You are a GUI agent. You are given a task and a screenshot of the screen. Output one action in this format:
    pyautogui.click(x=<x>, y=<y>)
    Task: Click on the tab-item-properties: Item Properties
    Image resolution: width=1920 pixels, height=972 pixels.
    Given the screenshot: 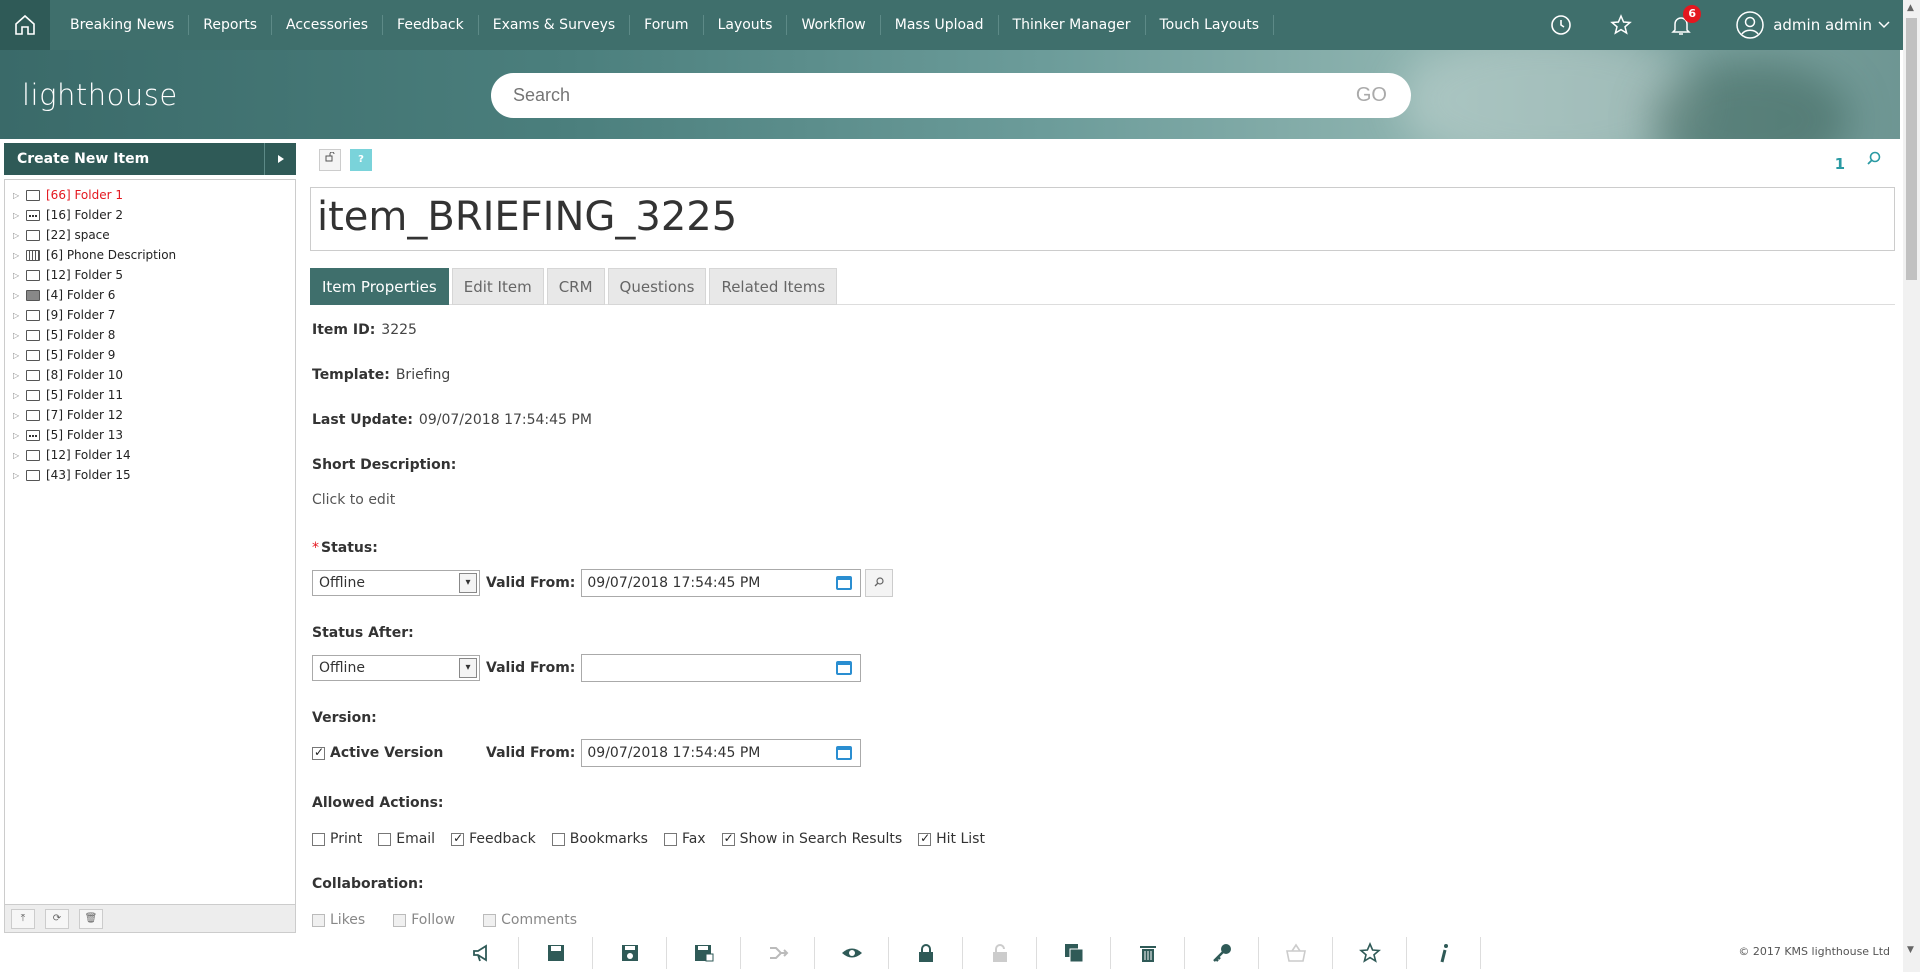 What is the action you would take?
    pyautogui.click(x=379, y=286)
    